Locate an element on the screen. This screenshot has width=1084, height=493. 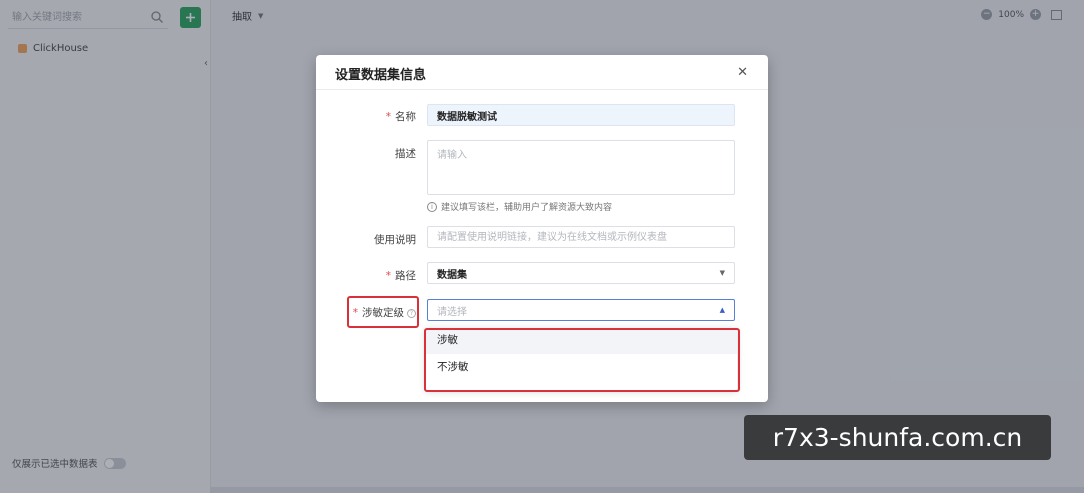
dialog-header: 设置数据集信息 ✕ is located at coordinates (542, 72).